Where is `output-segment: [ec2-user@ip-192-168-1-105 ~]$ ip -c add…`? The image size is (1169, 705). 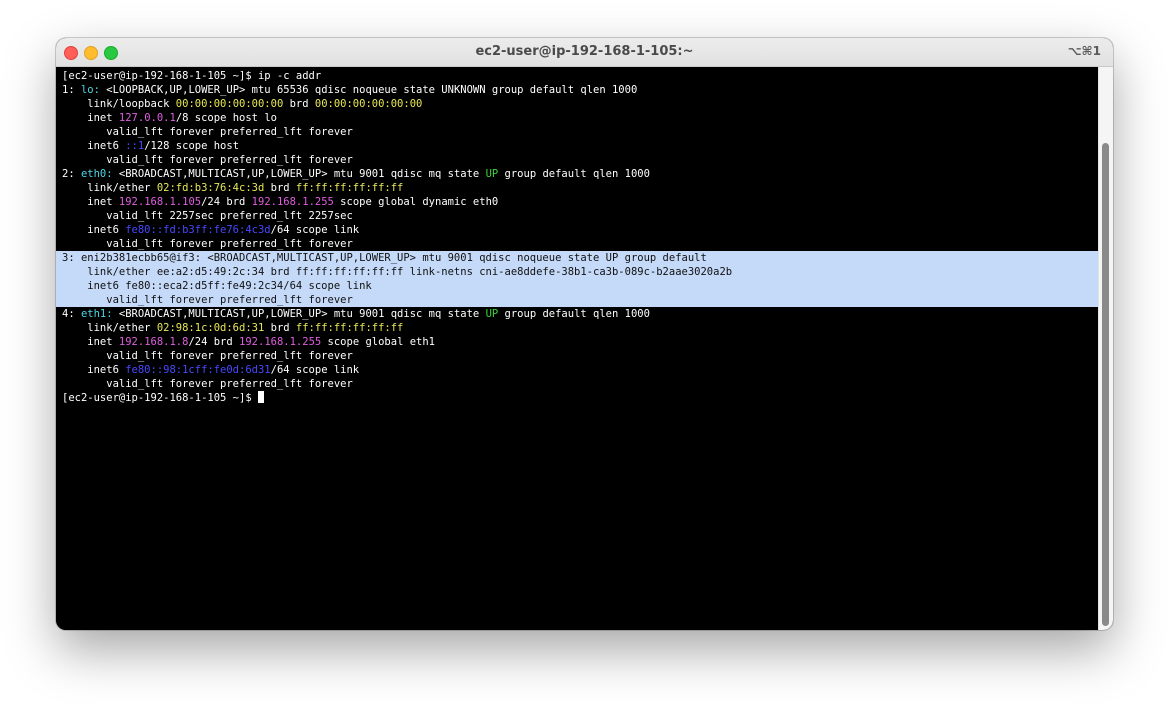 output-segment: [ec2-user@ip-192-168-1-105 ~]$ ip -c add… is located at coordinates (192, 76).